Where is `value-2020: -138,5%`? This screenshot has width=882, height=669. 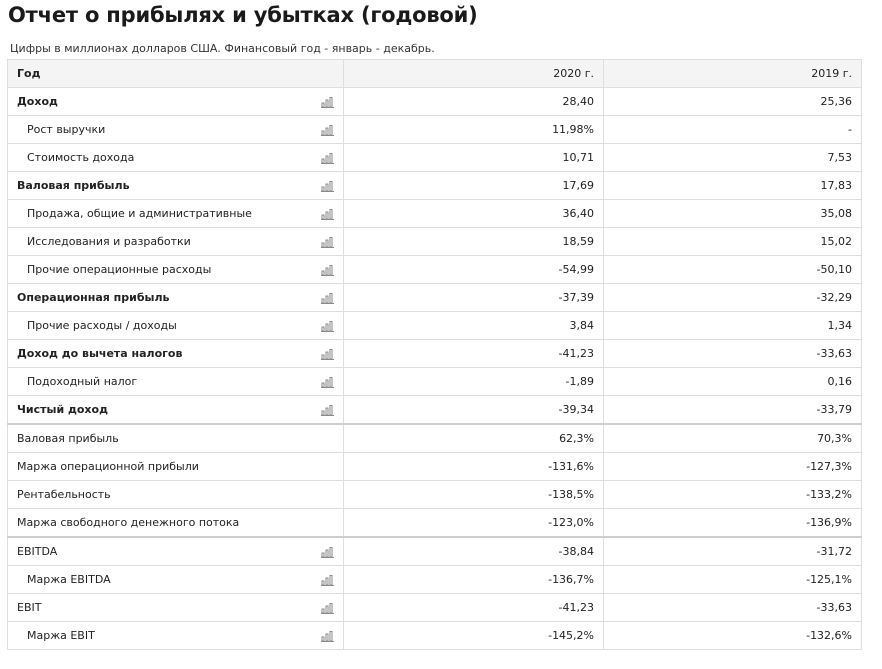
value-2020: -138,5% is located at coordinates (474, 494).